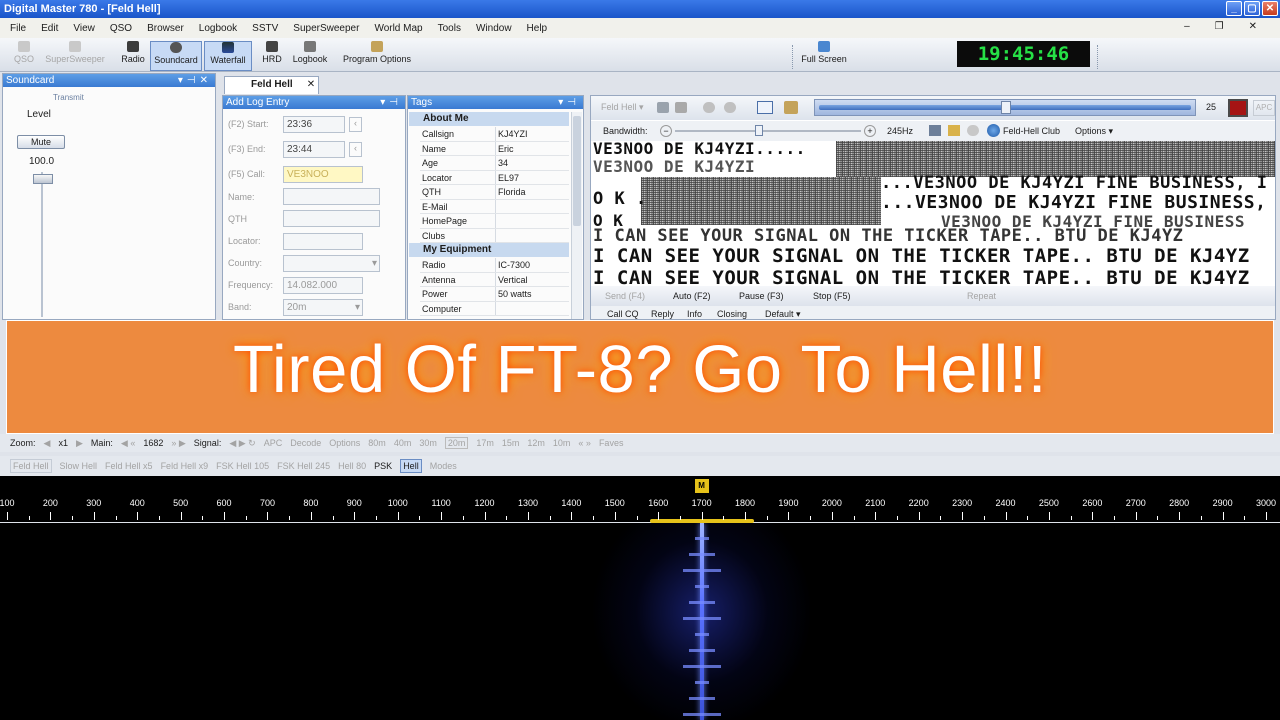 Image resolution: width=1280 pixels, height=720 pixels. What do you see at coordinates (178, 443) in the screenshot?
I see `main-next-icon: » ▶` at bounding box center [178, 443].